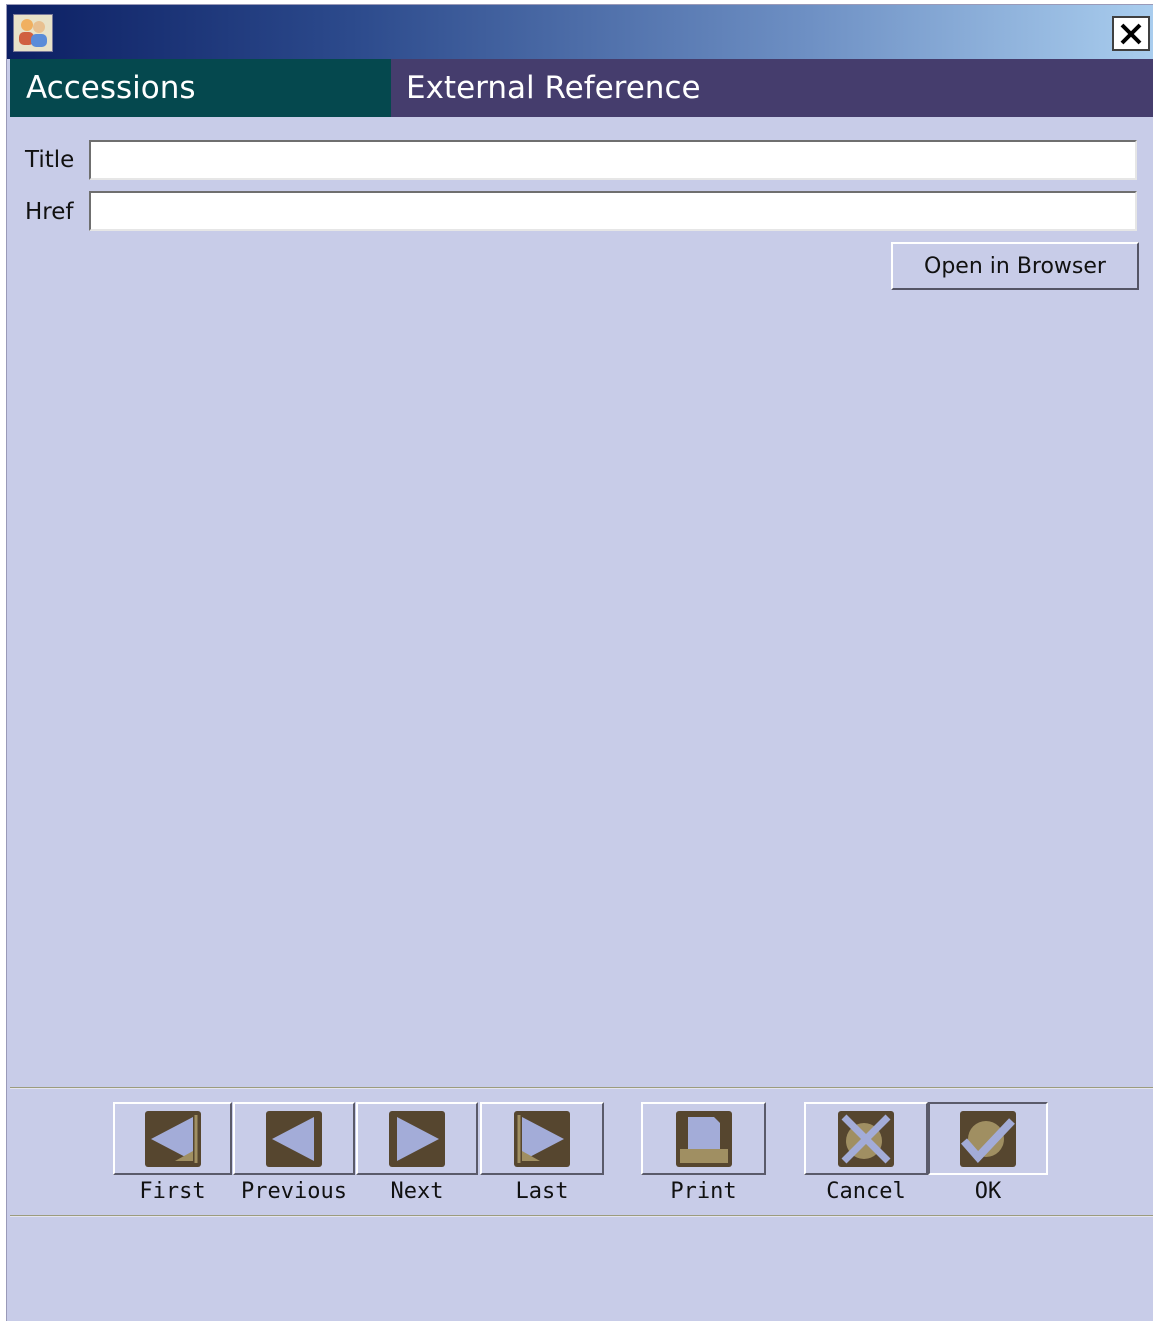 This screenshot has width=1153, height=1321. What do you see at coordinates (580, 32) in the screenshot?
I see `title-bar` at bounding box center [580, 32].